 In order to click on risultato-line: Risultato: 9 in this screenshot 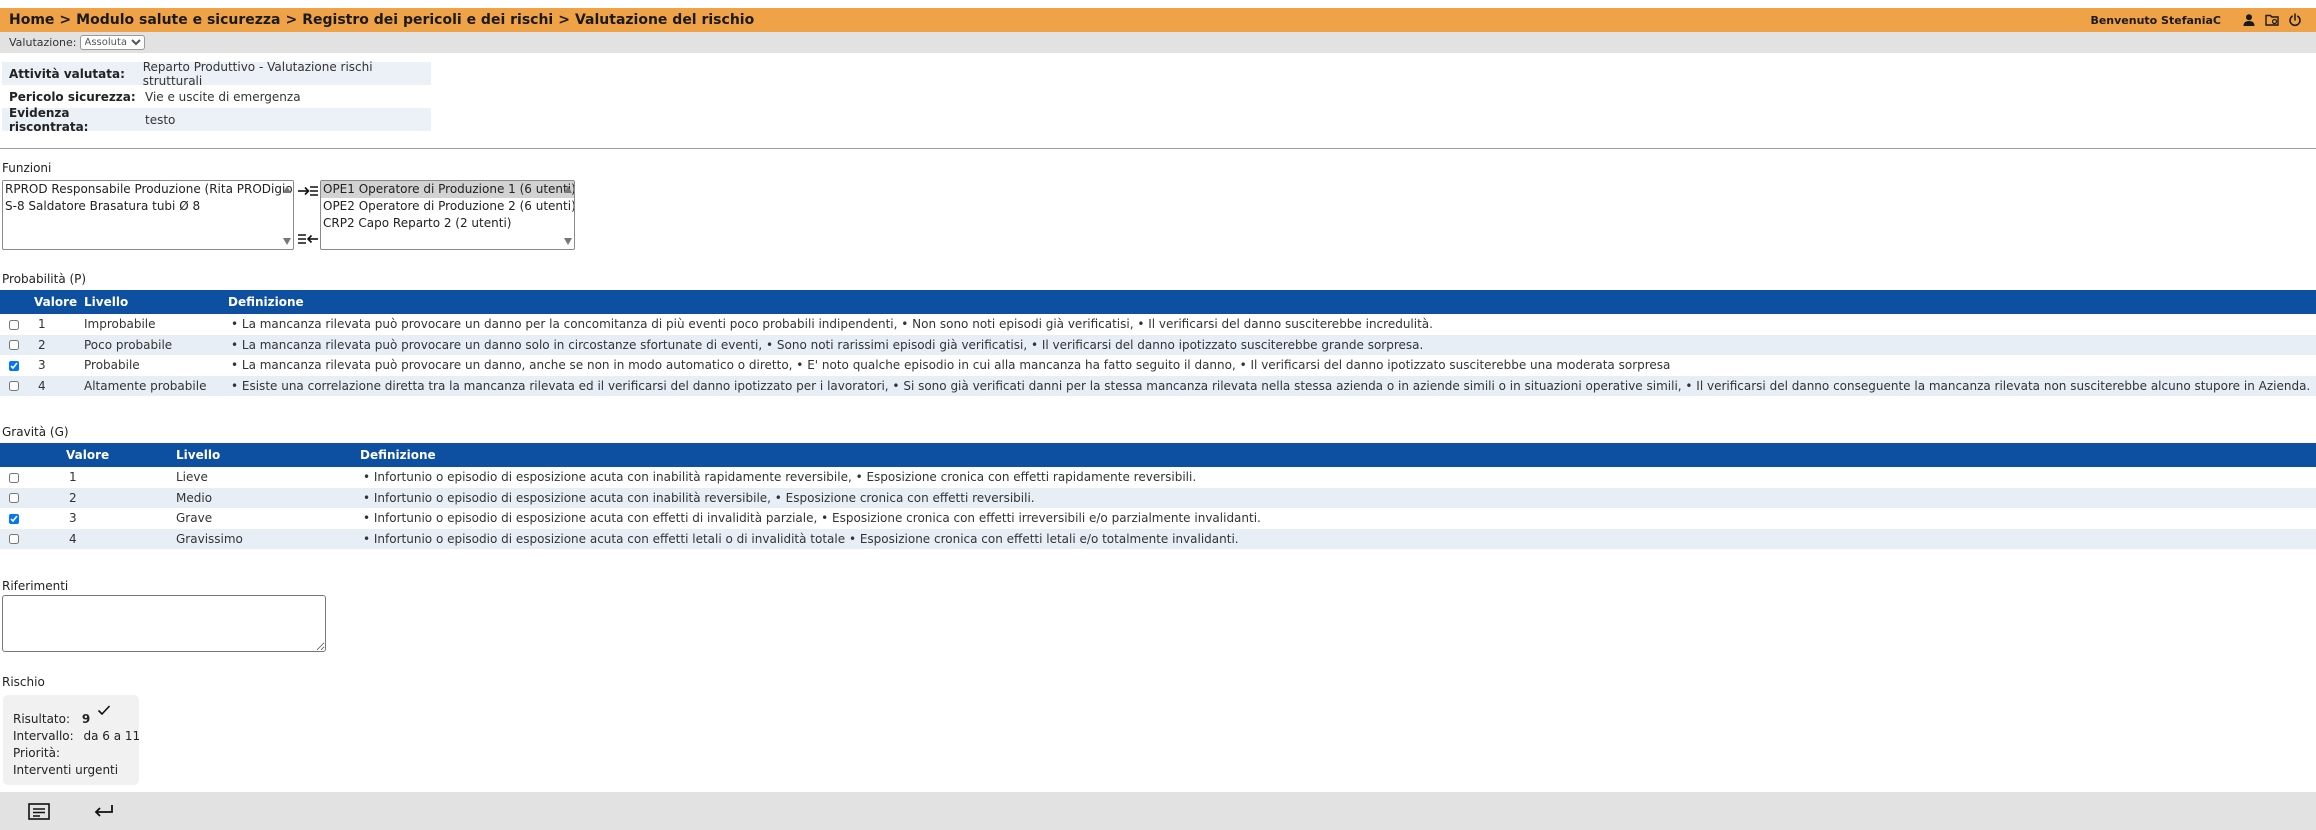, I will do `click(51, 719)`.